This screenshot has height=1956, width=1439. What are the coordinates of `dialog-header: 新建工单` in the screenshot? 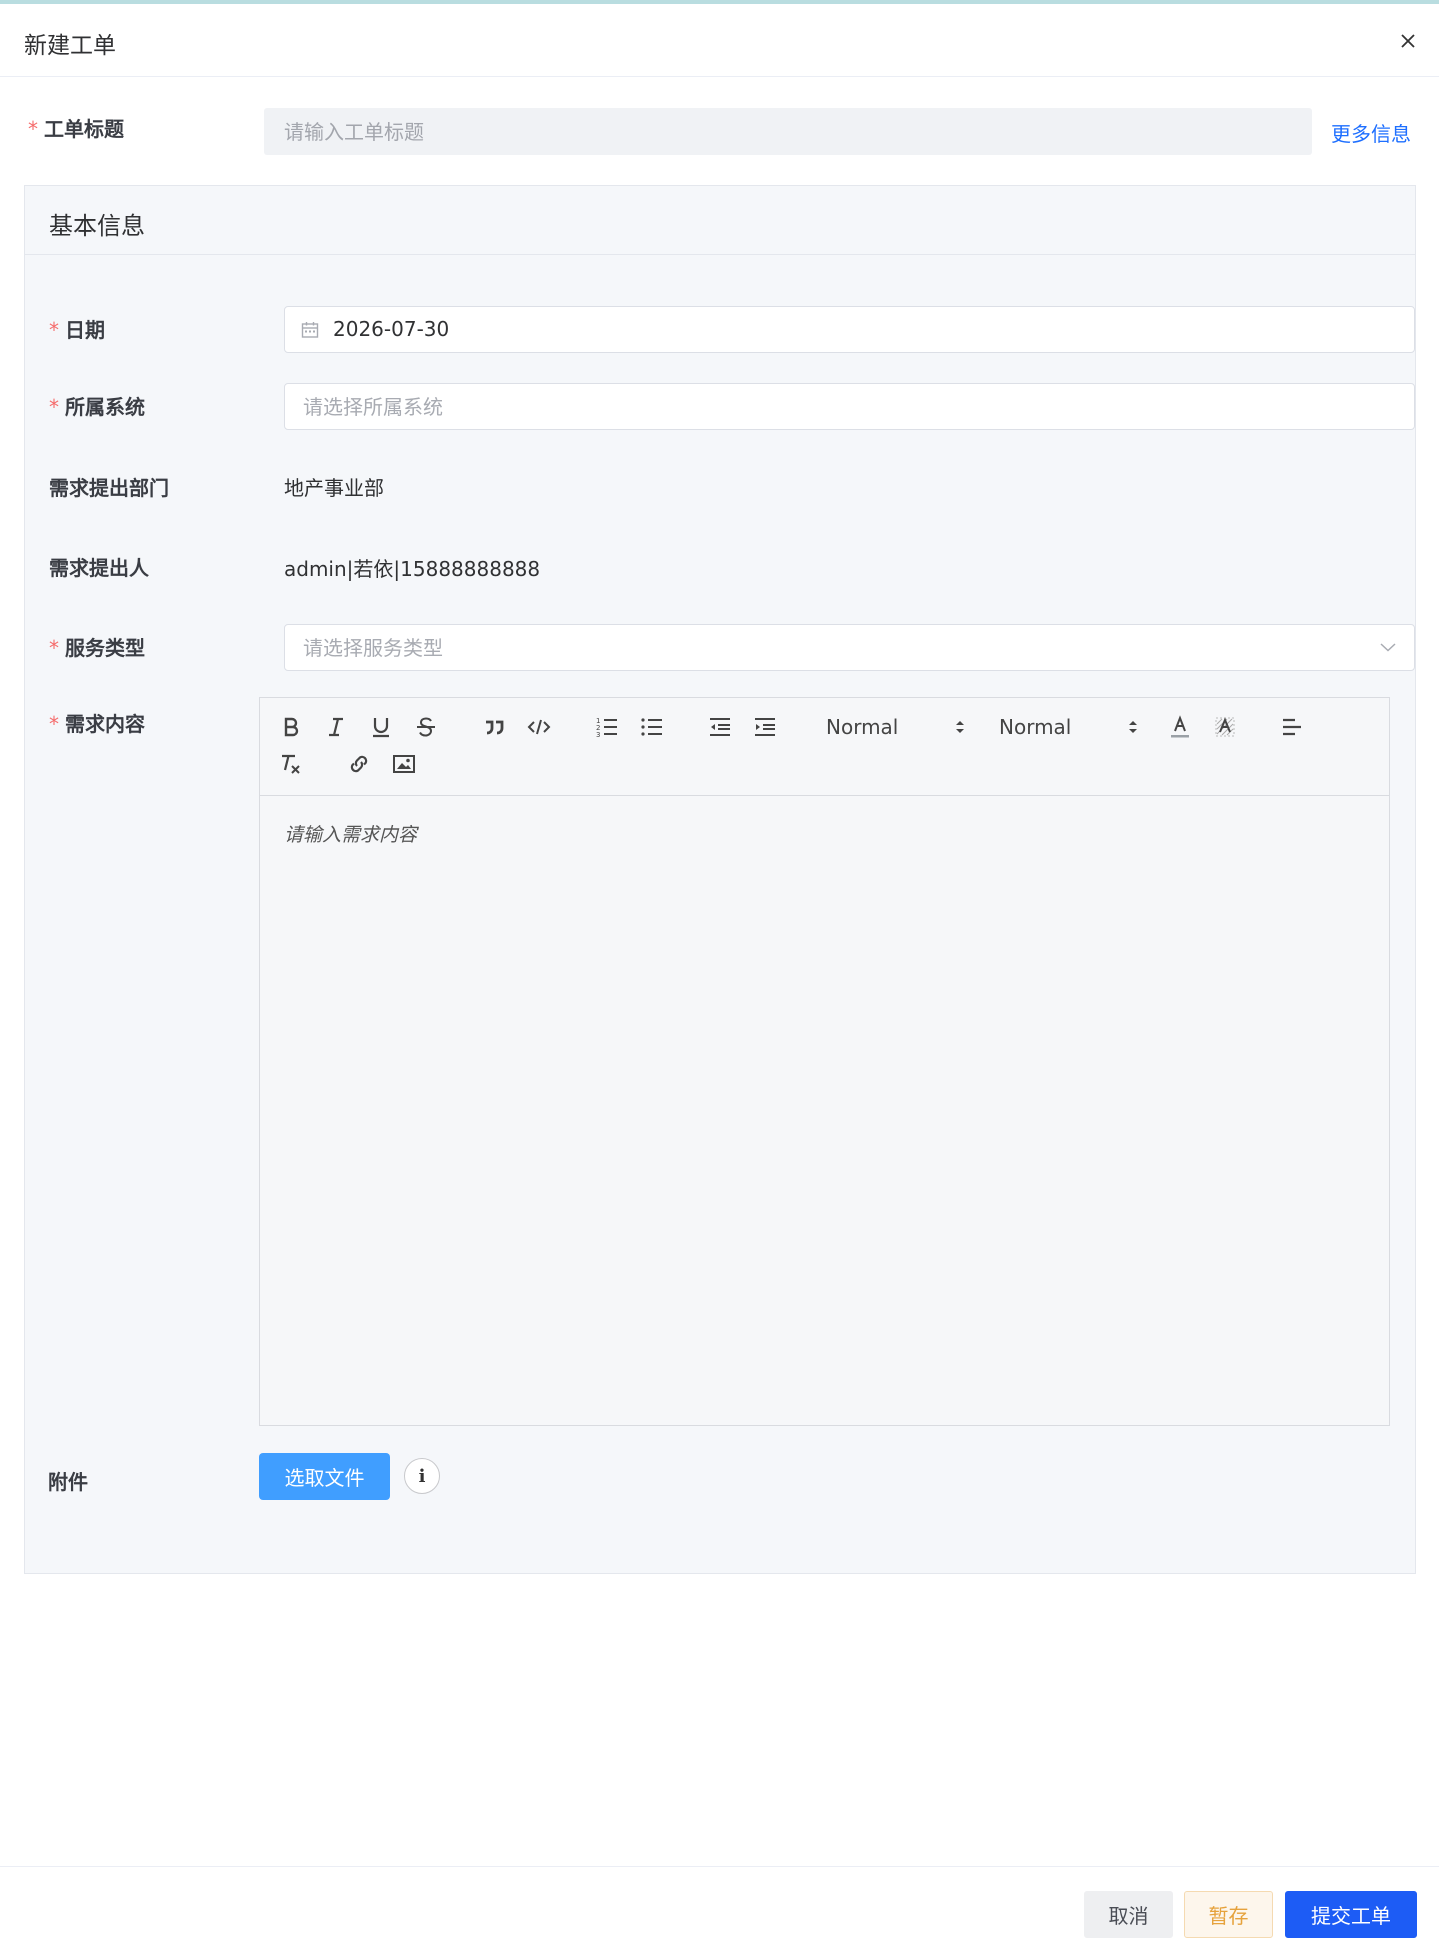 It's located at (719, 40).